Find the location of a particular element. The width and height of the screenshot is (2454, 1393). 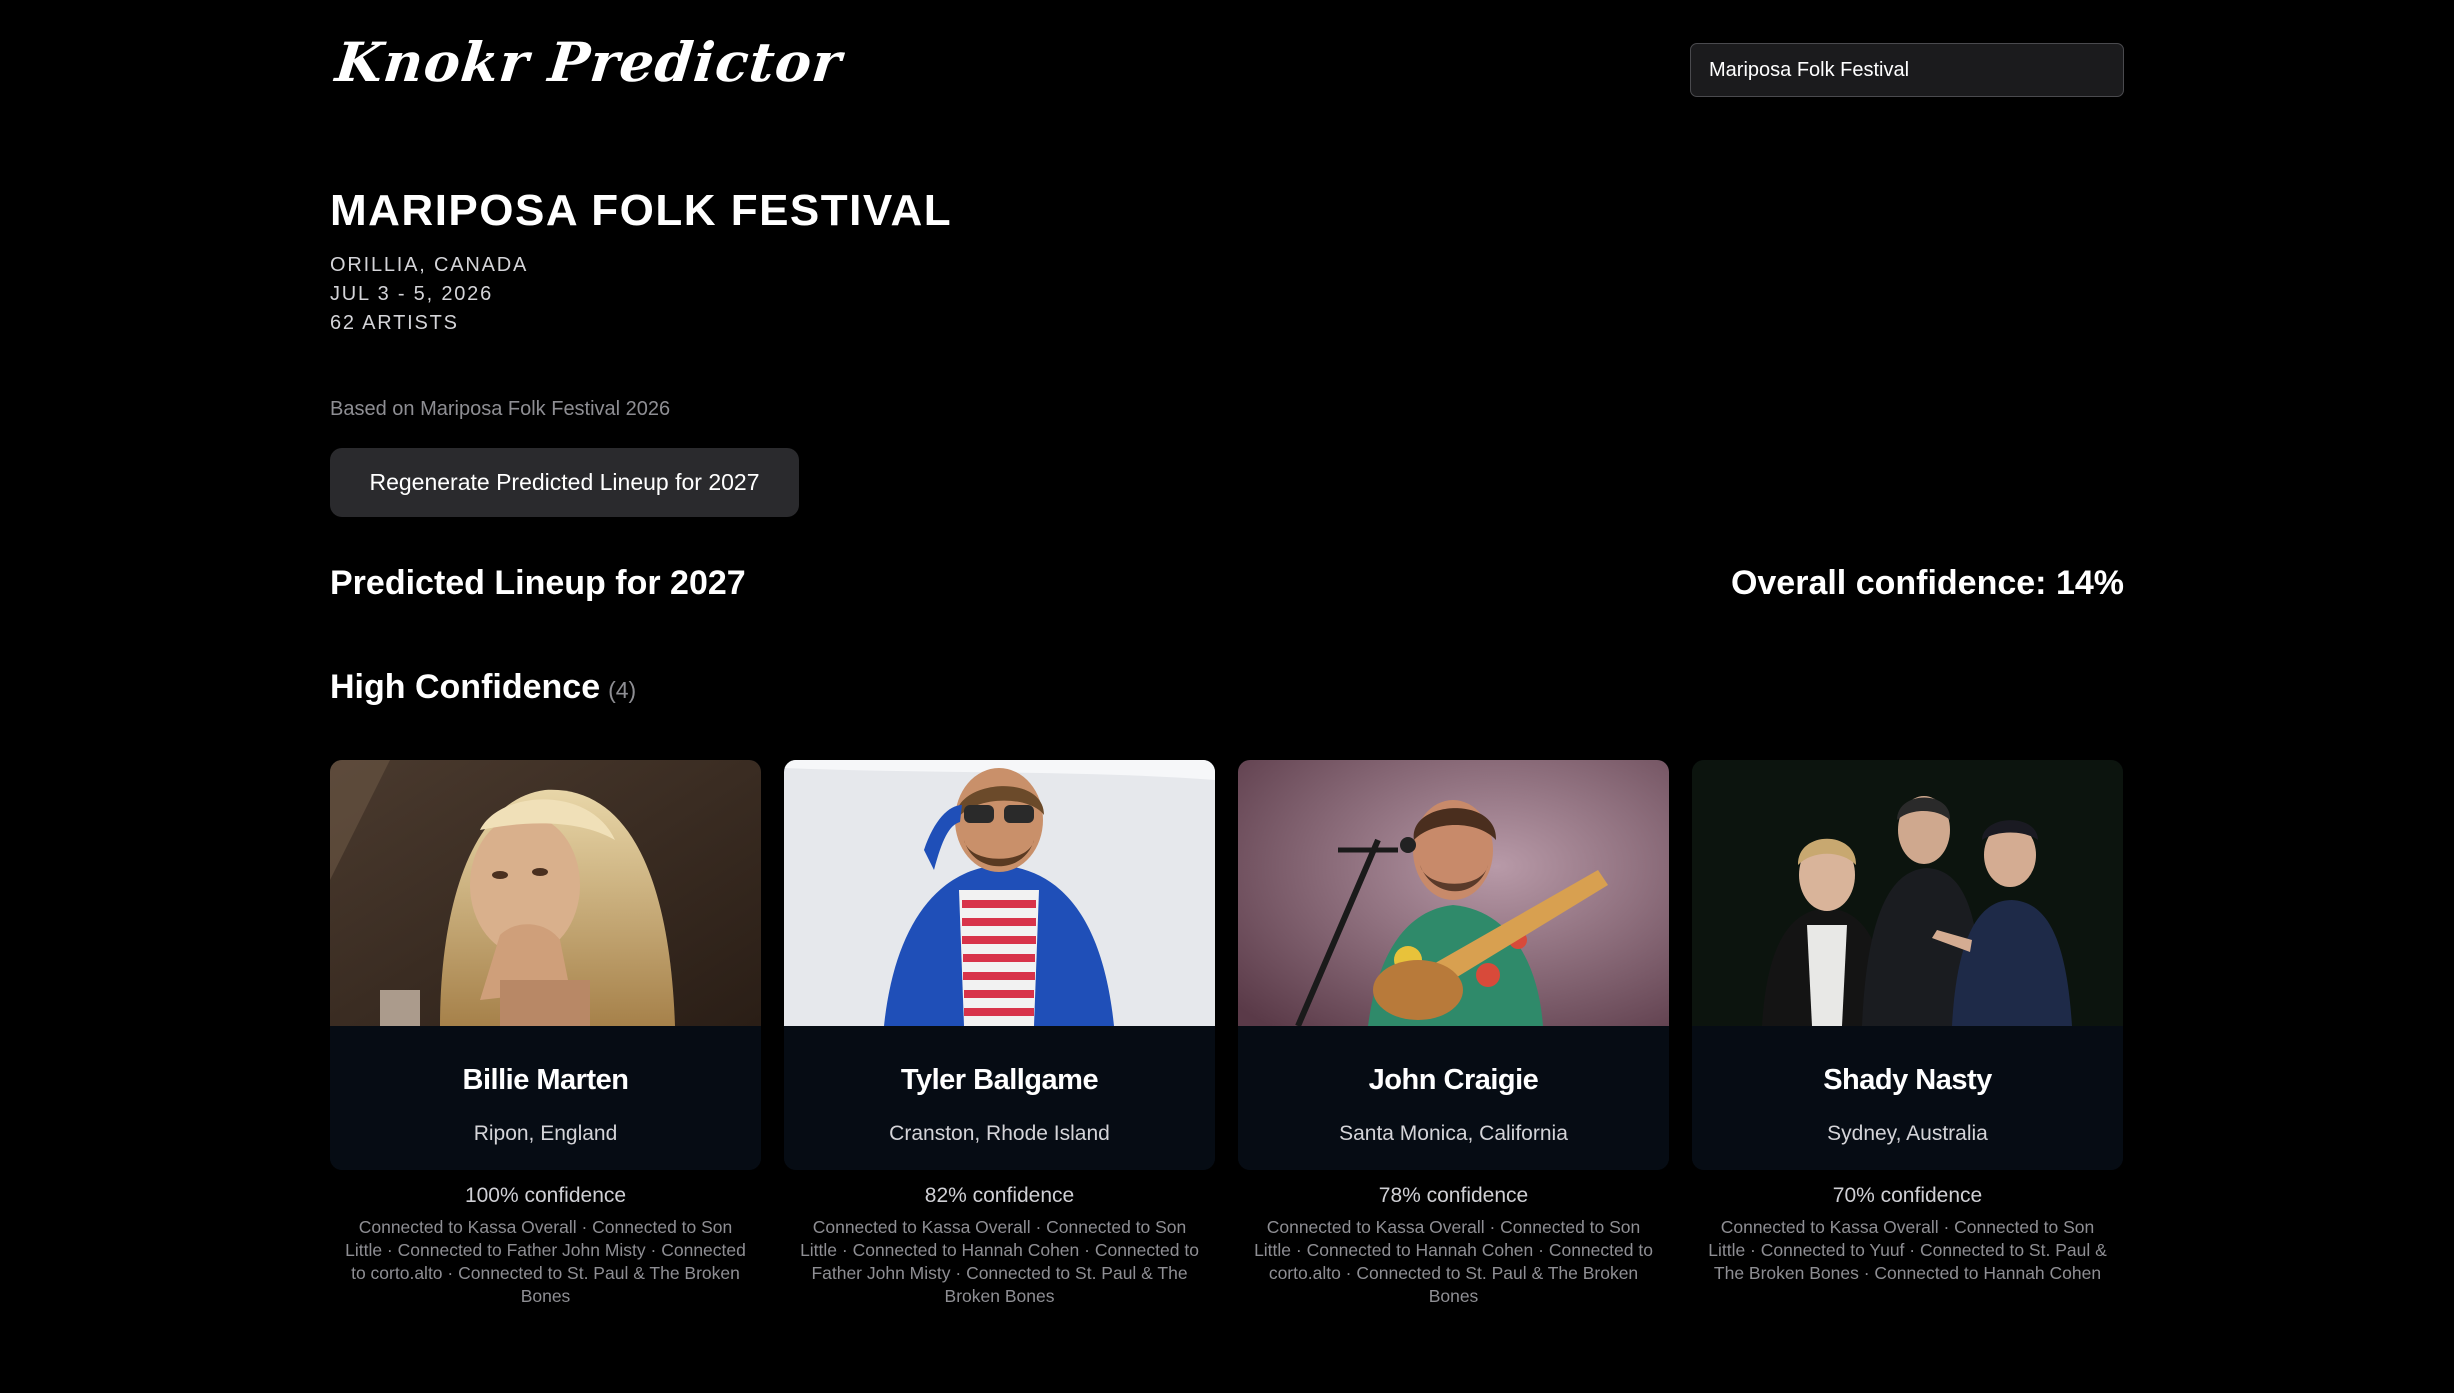

artist-card-box: Shady Nasty Sydney, Australia is located at coordinates (1907, 965).